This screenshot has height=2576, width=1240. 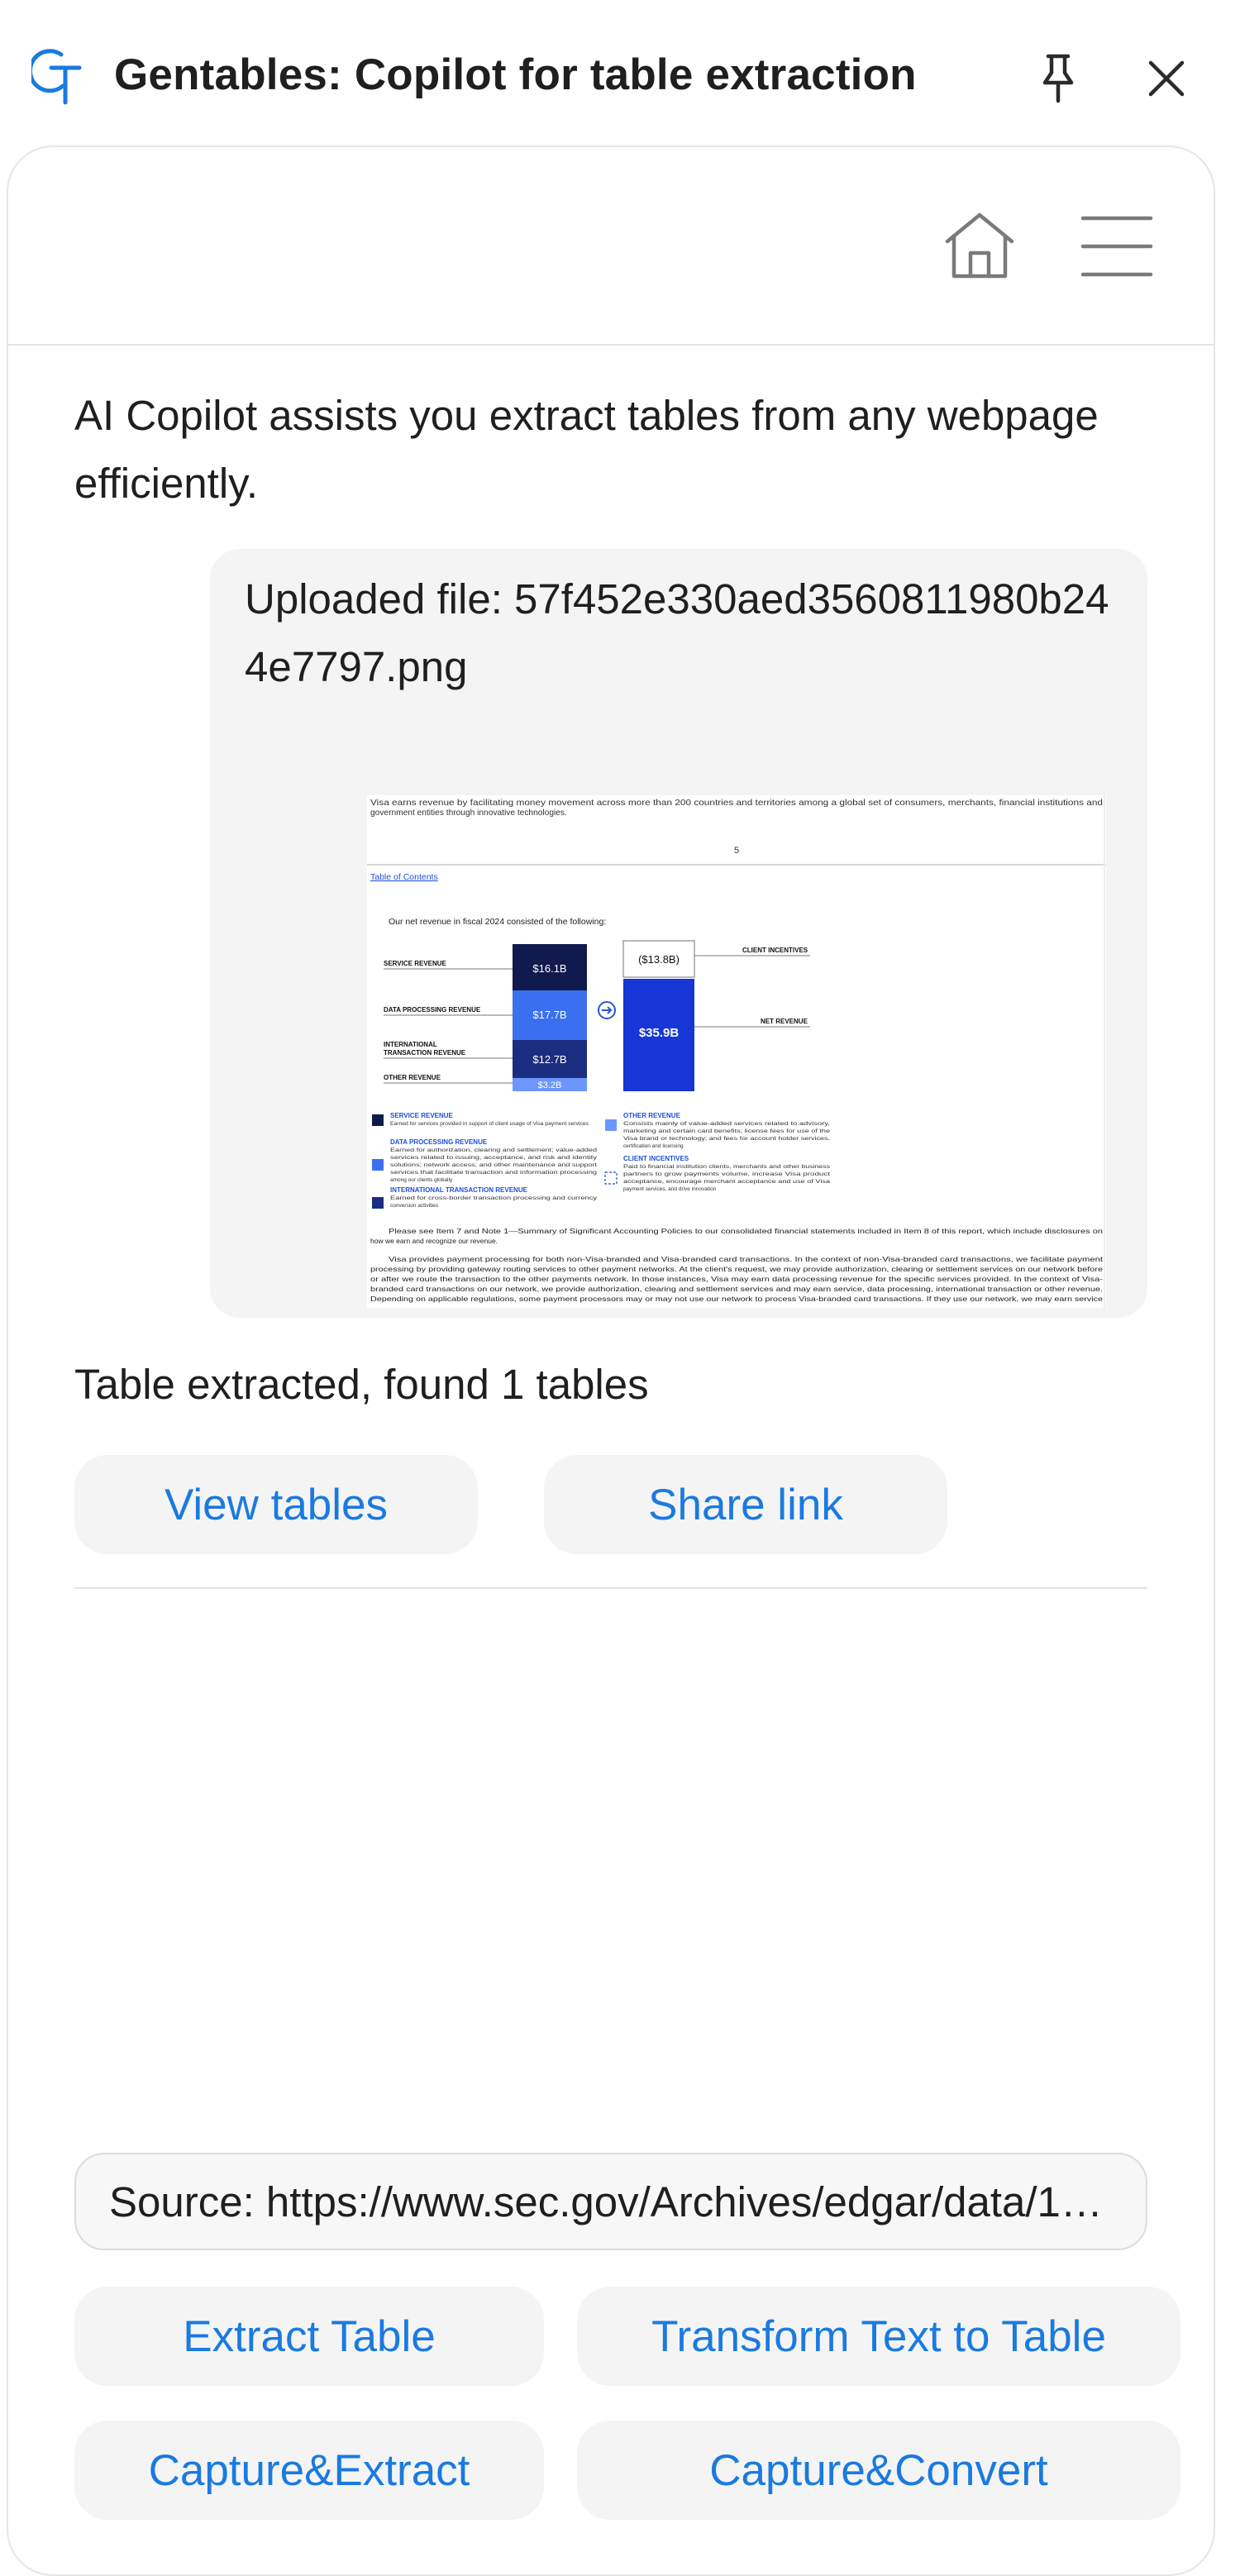 What do you see at coordinates (659, 959) in the screenshot?
I see `thumb-value-client: ($13.8B)` at bounding box center [659, 959].